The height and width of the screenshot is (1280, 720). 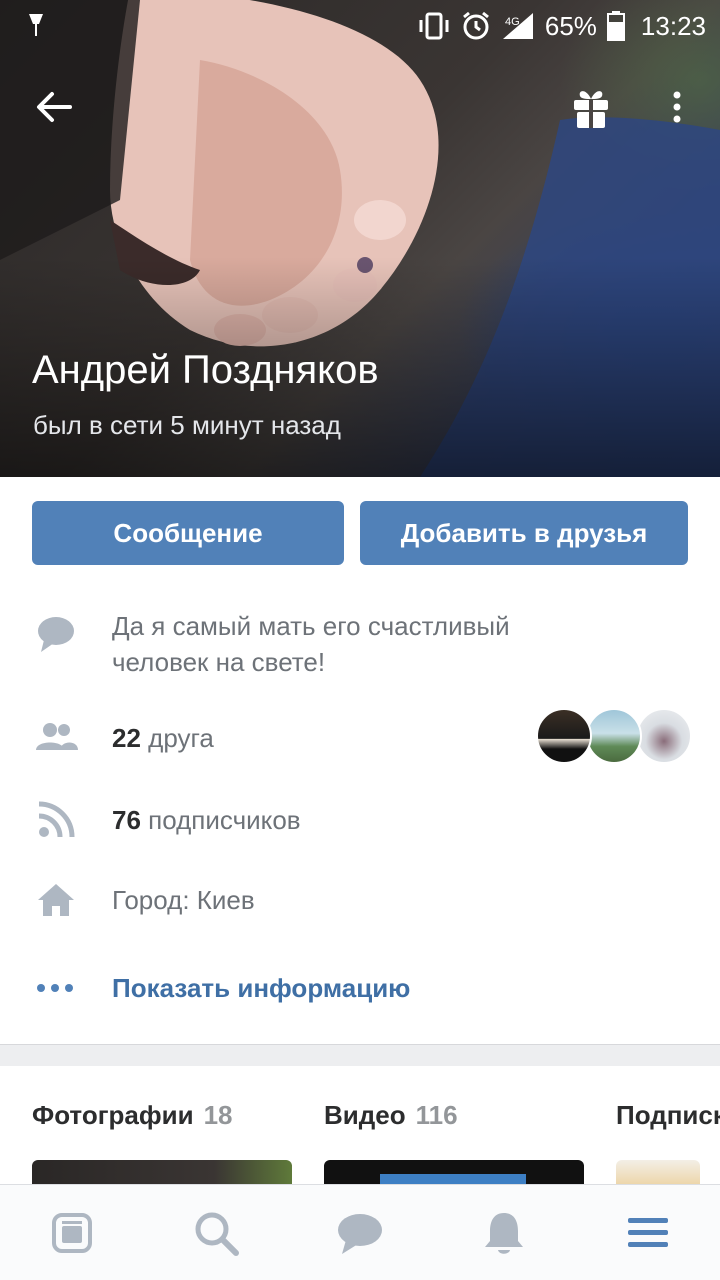 I want to click on friends-count: 22, so click(x=126, y=738).